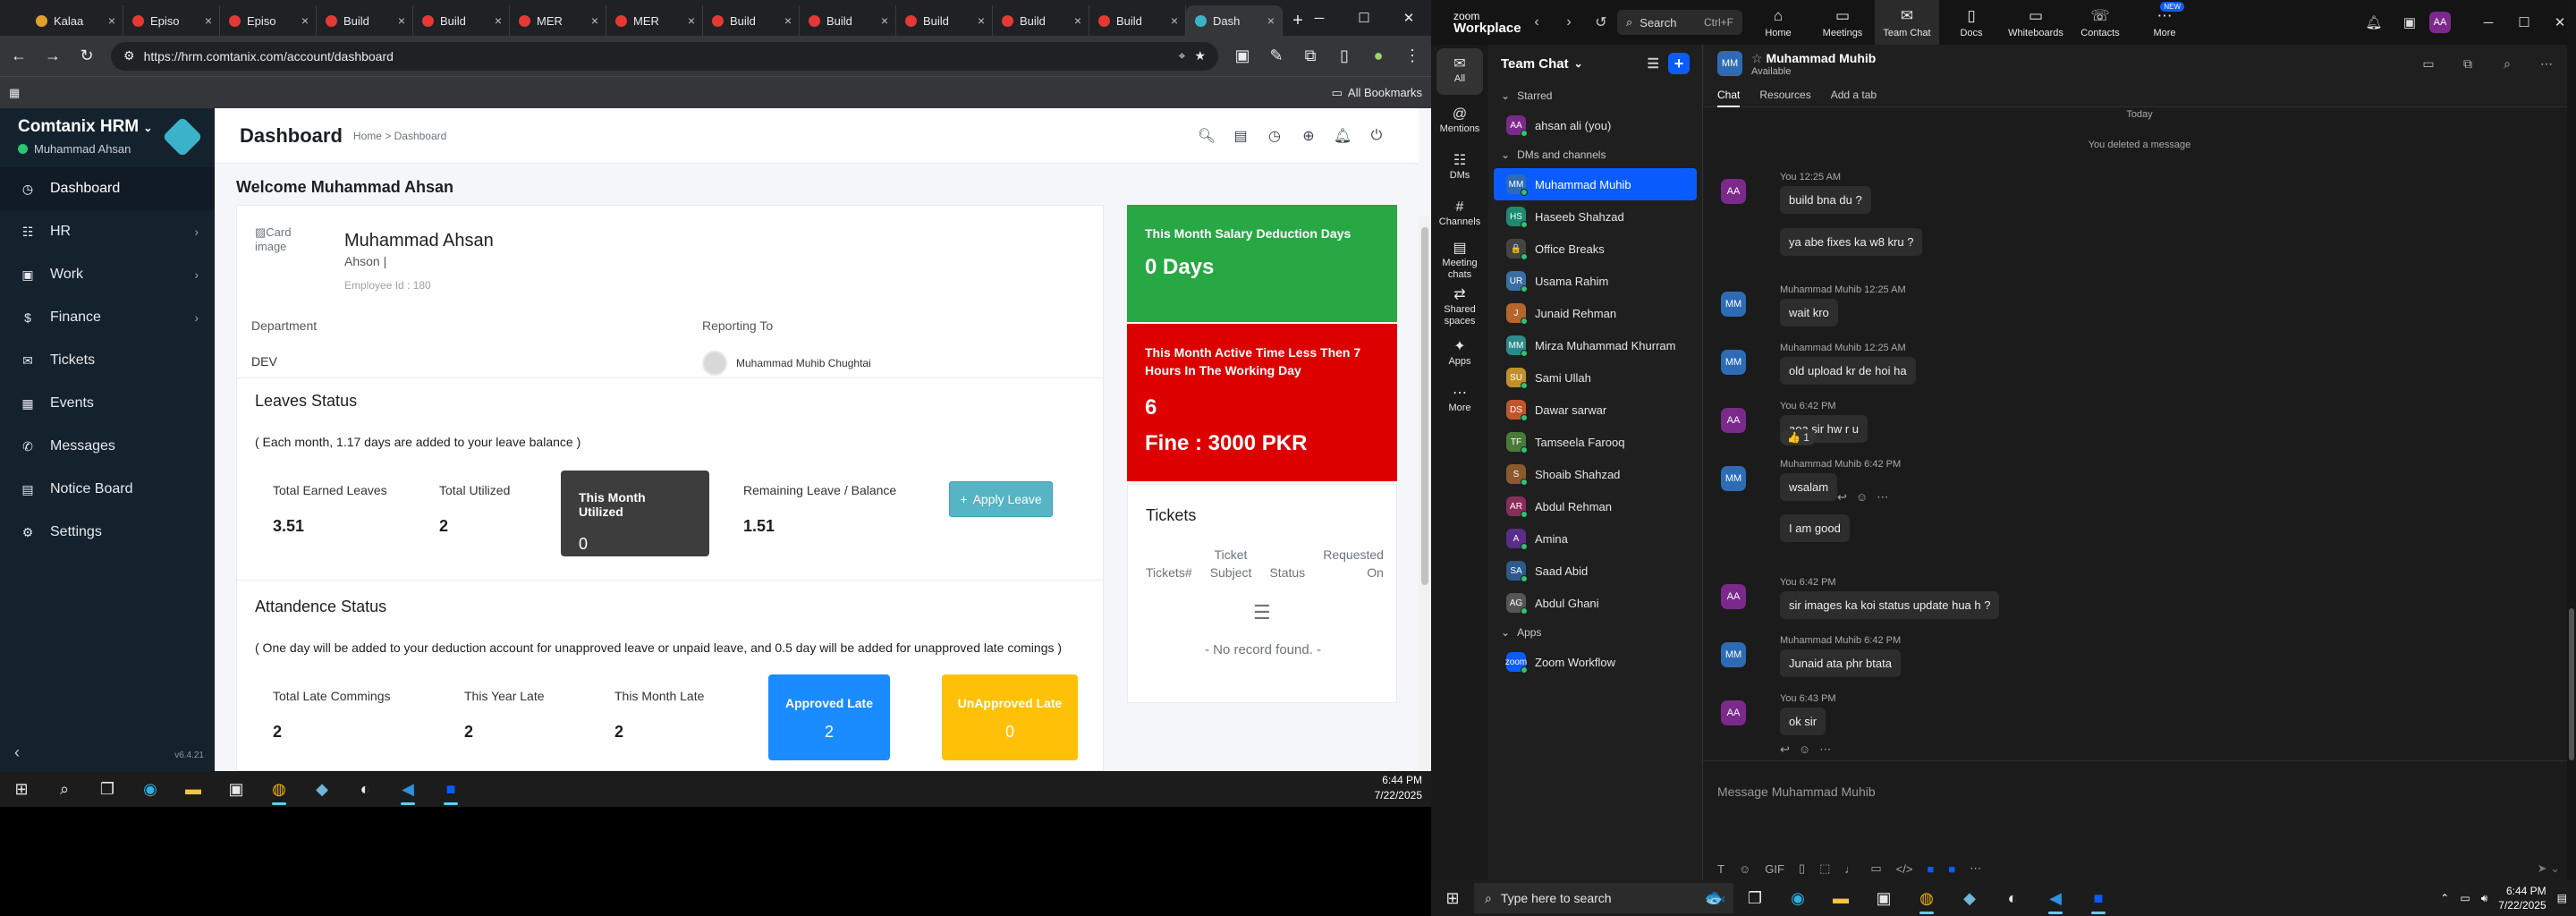 The height and width of the screenshot is (916, 2576). What do you see at coordinates (1848, 371) in the screenshot?
I see `message-bubble: old upload kr de hoi ha` at bounding box center [1848, 371].